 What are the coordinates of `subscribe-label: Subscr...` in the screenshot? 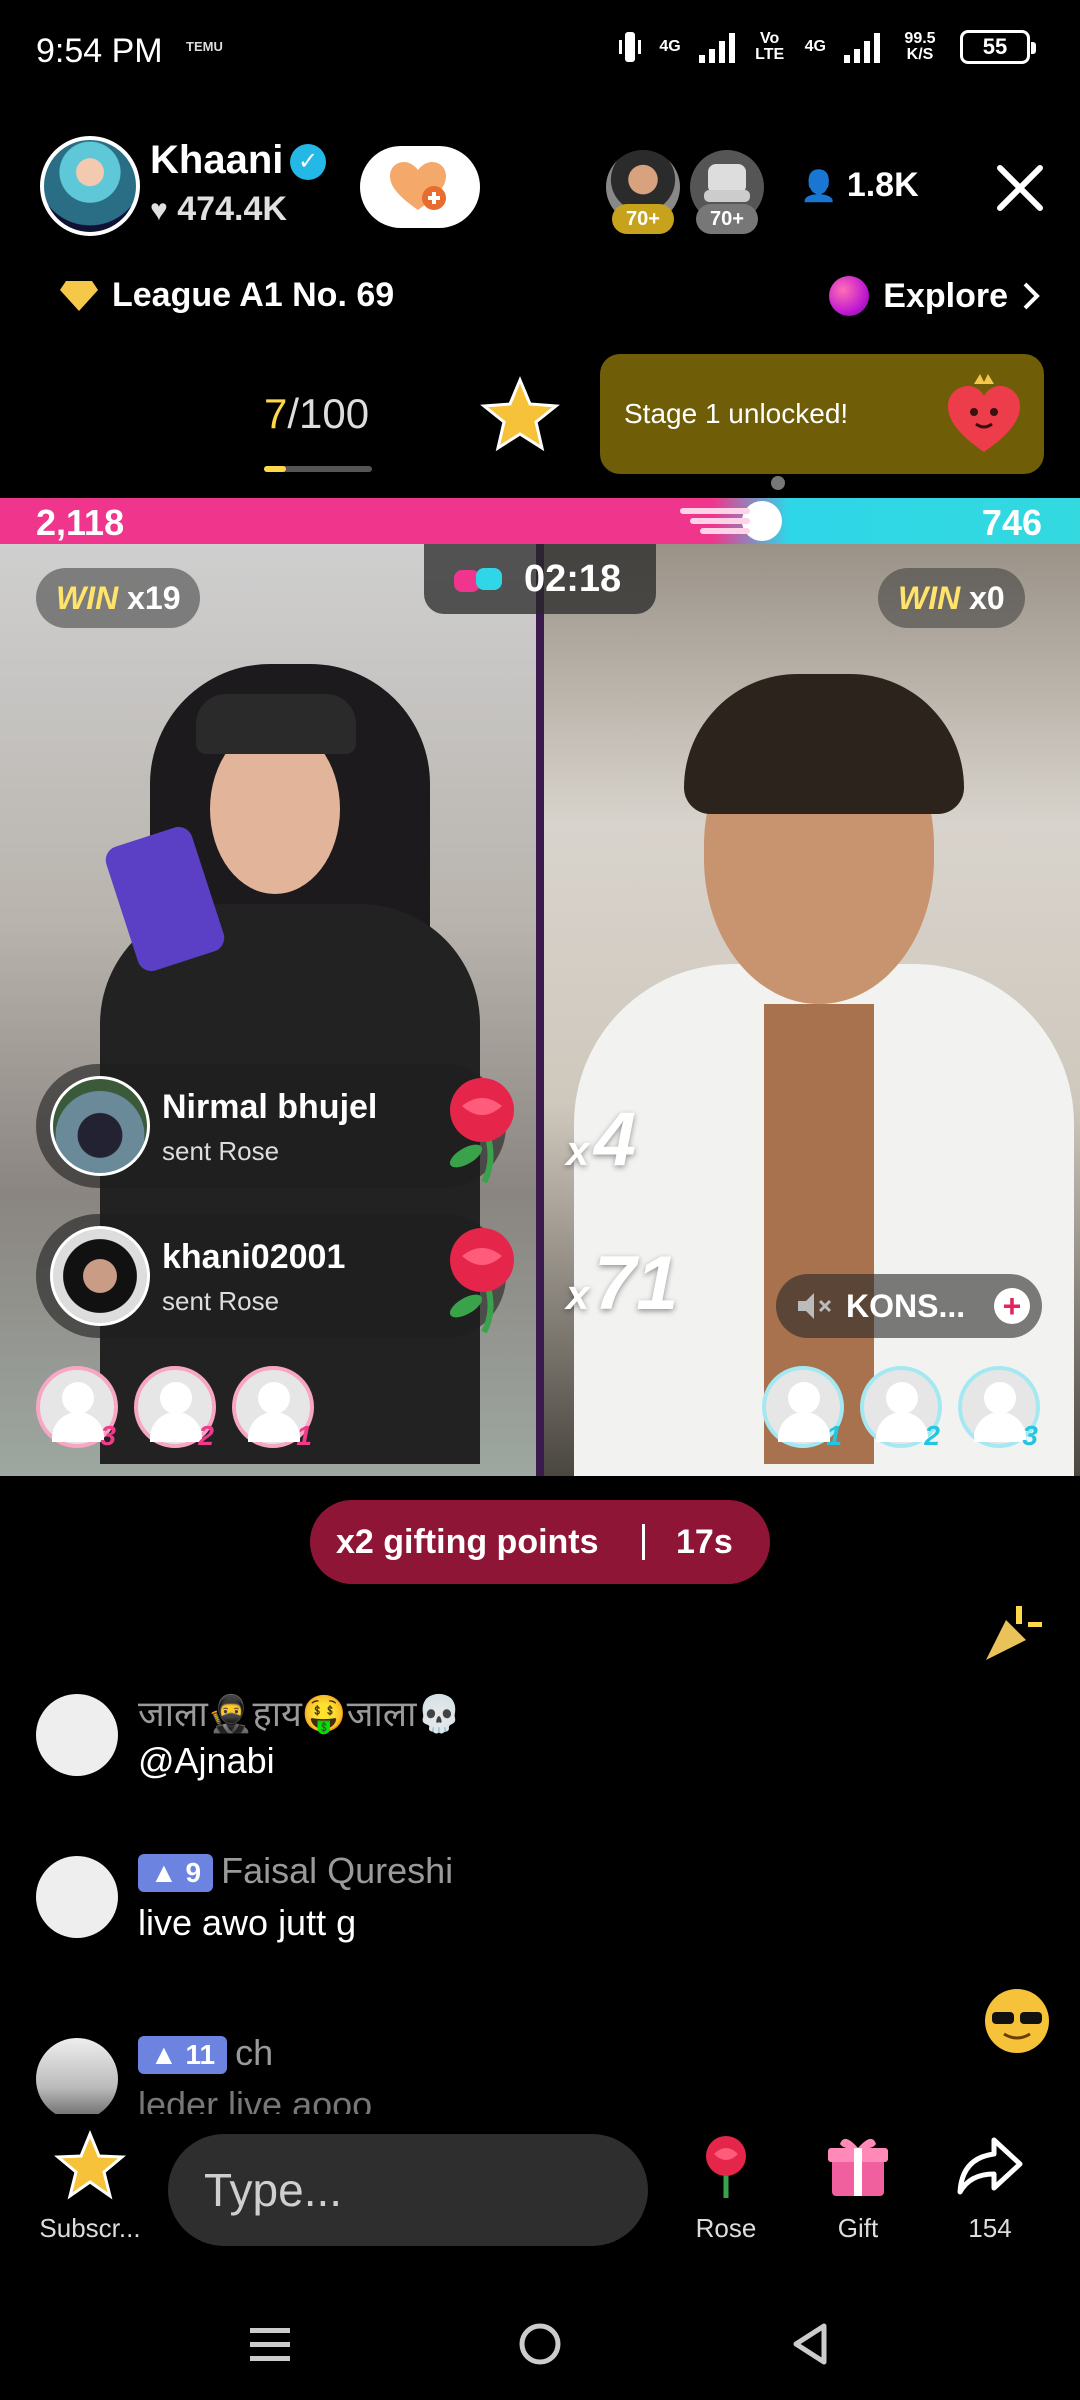 It's located at (90, 2228).